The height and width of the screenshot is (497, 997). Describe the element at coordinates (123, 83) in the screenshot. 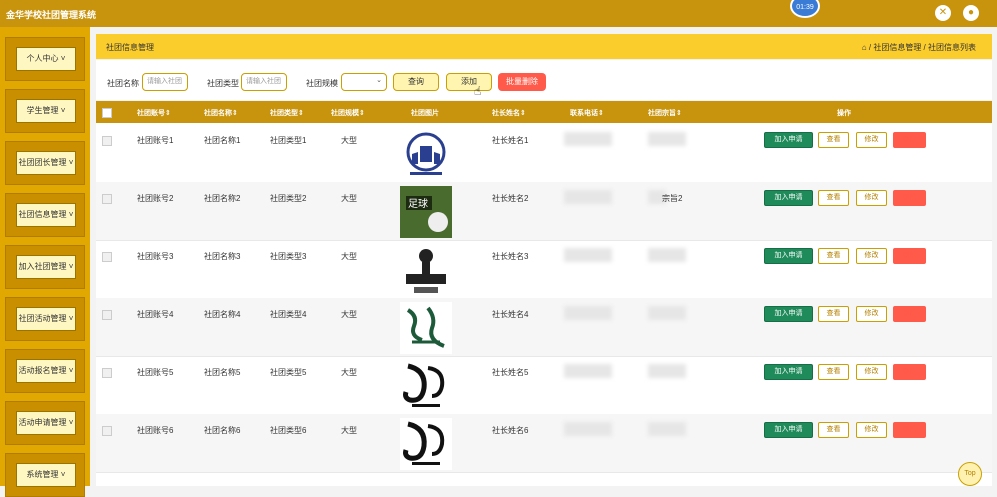

I see `club-name-label: 社团名称` at that location.